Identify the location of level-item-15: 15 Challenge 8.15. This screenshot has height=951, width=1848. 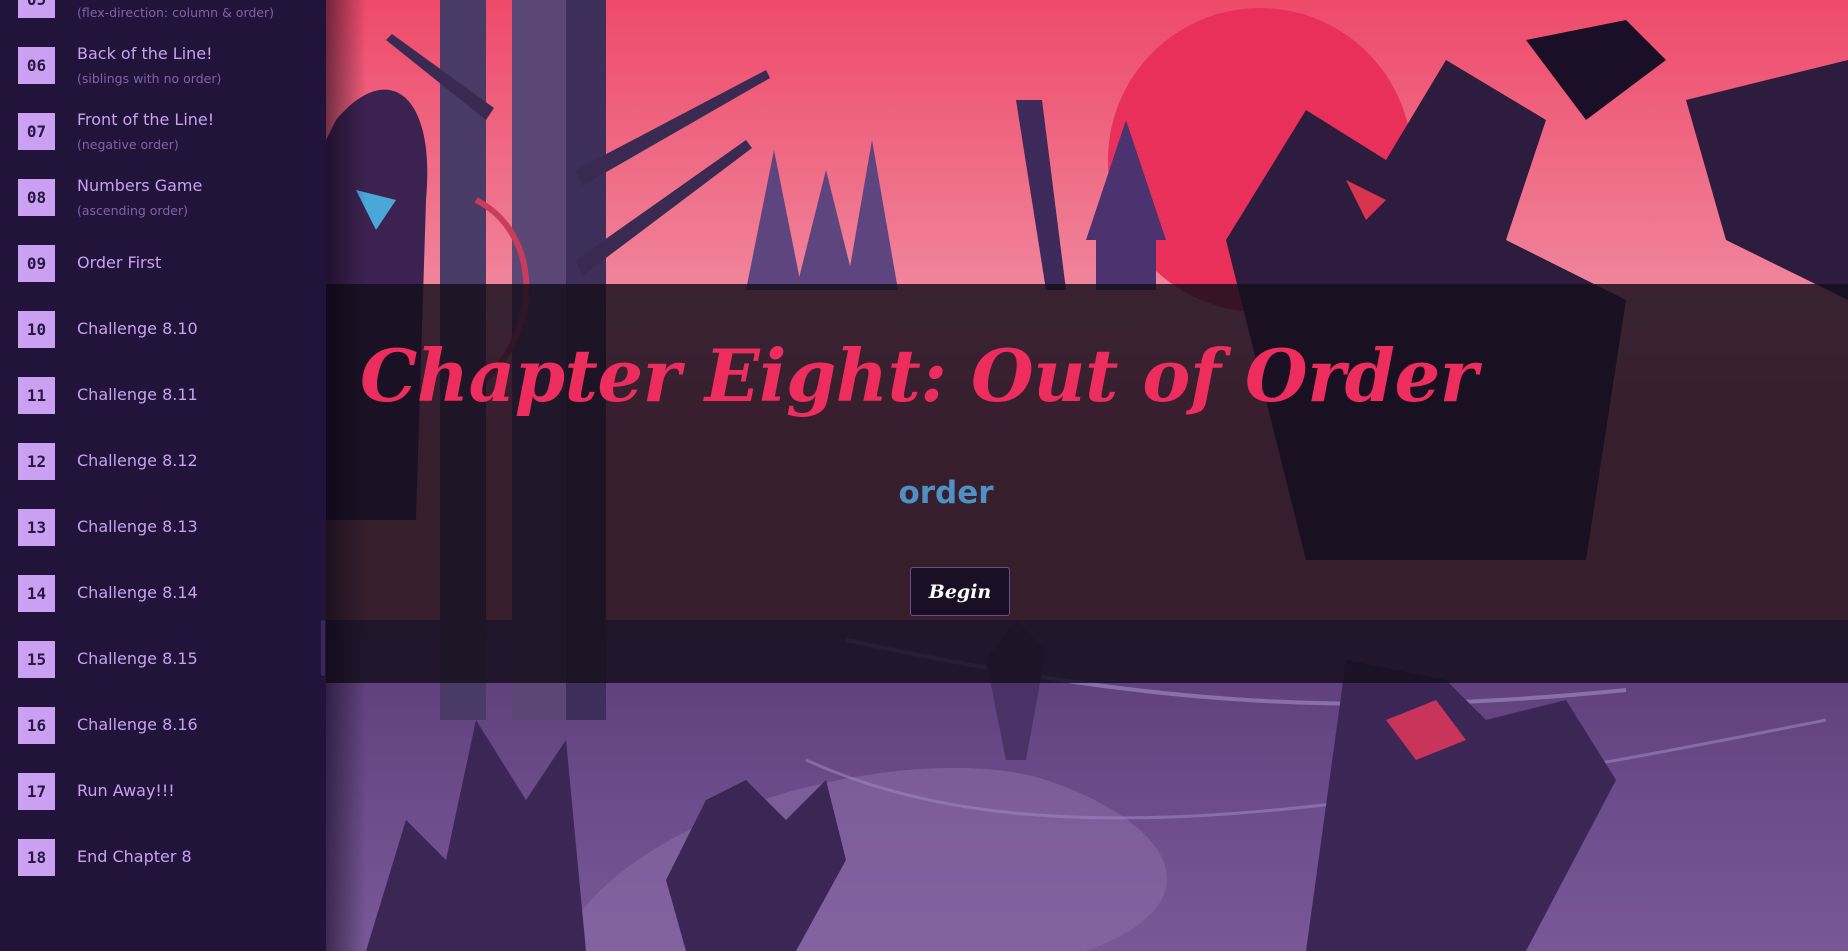
(163, 657).